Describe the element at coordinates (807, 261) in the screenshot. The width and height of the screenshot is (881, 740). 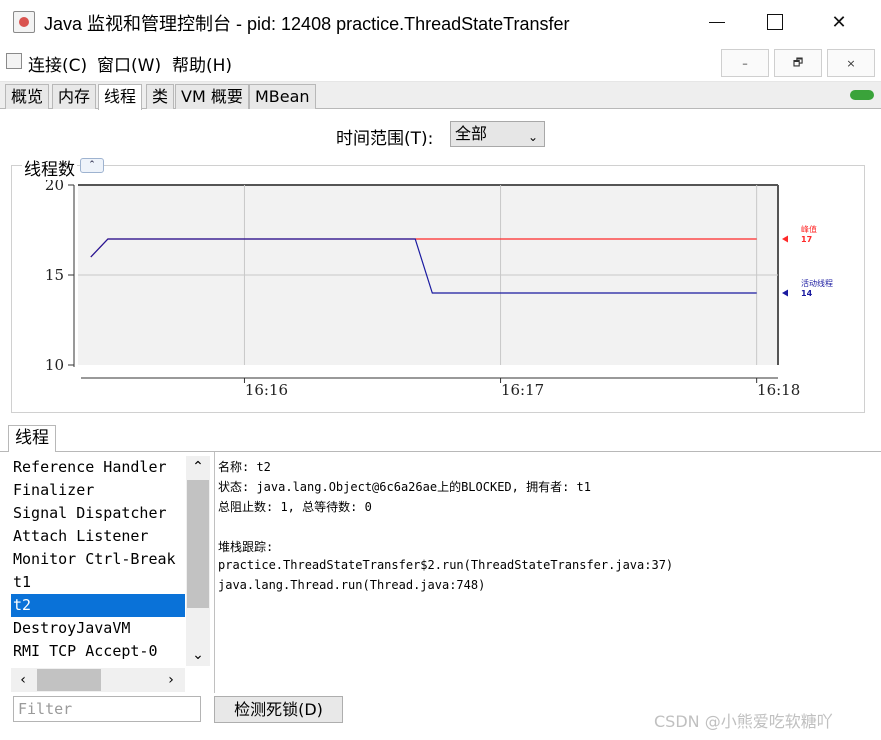
I see `legend: 峰值17 活动线程14` at that location.